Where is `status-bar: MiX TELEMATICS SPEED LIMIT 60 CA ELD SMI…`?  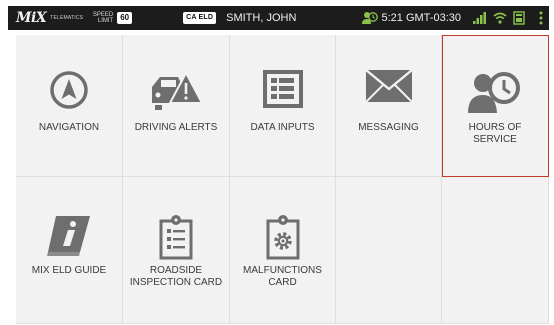 status-bar: MiX TELEMATICS SPEED LIMIT 60 CA ELD SMI… is located at coordinates (278, 18).